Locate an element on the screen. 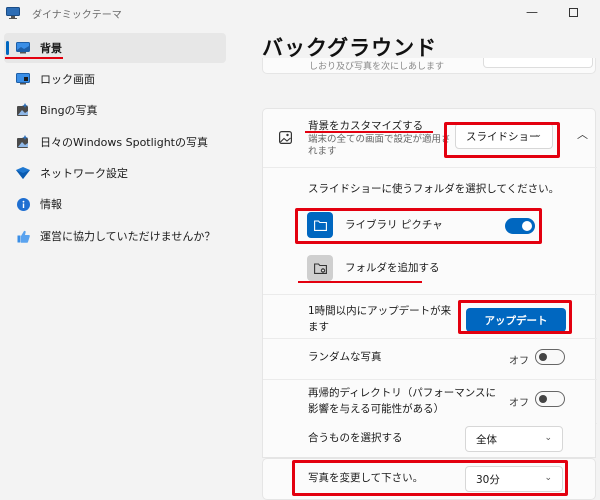  sidebar-item-info: 情報 is located at coordinates (115, 204).